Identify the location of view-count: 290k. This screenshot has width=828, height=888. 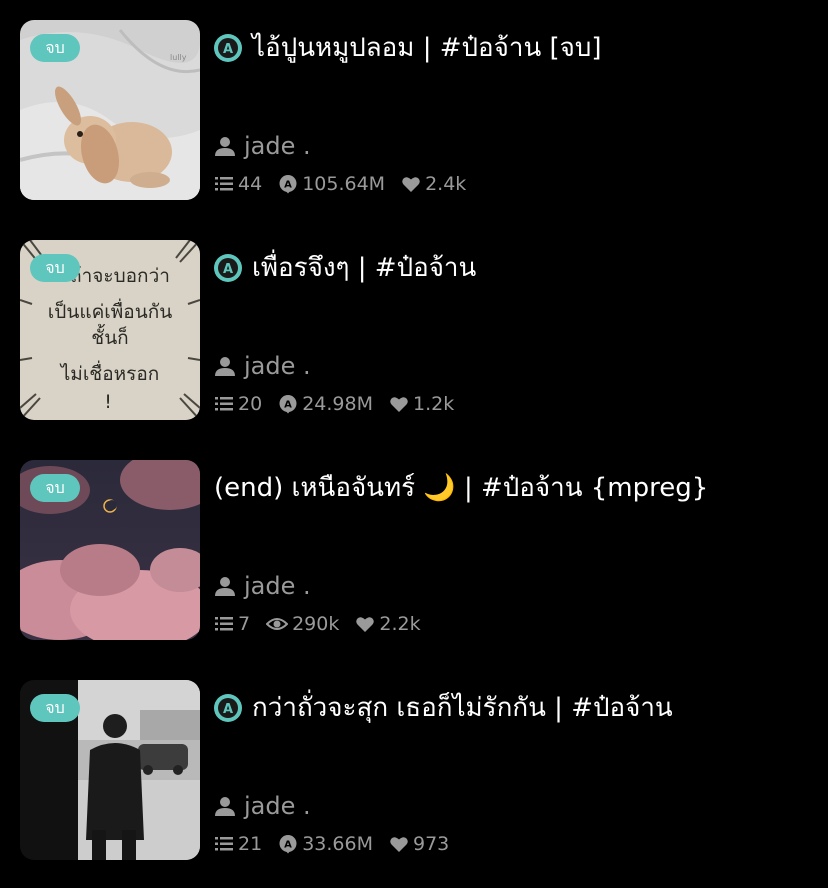
(302, 624).